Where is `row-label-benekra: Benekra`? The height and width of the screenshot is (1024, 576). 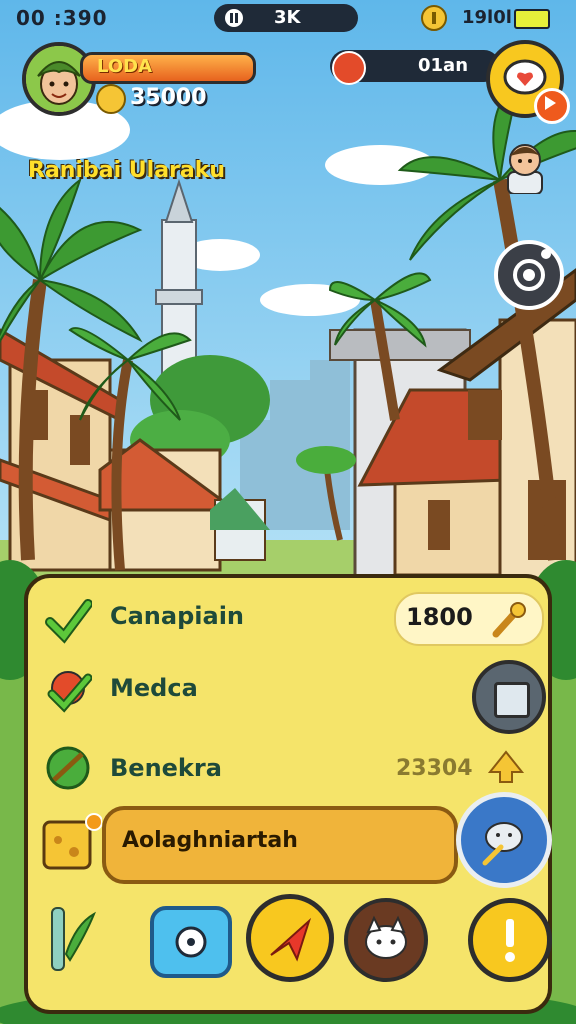 row-label-benekra: Benekra is located at coordinates (166, 768).